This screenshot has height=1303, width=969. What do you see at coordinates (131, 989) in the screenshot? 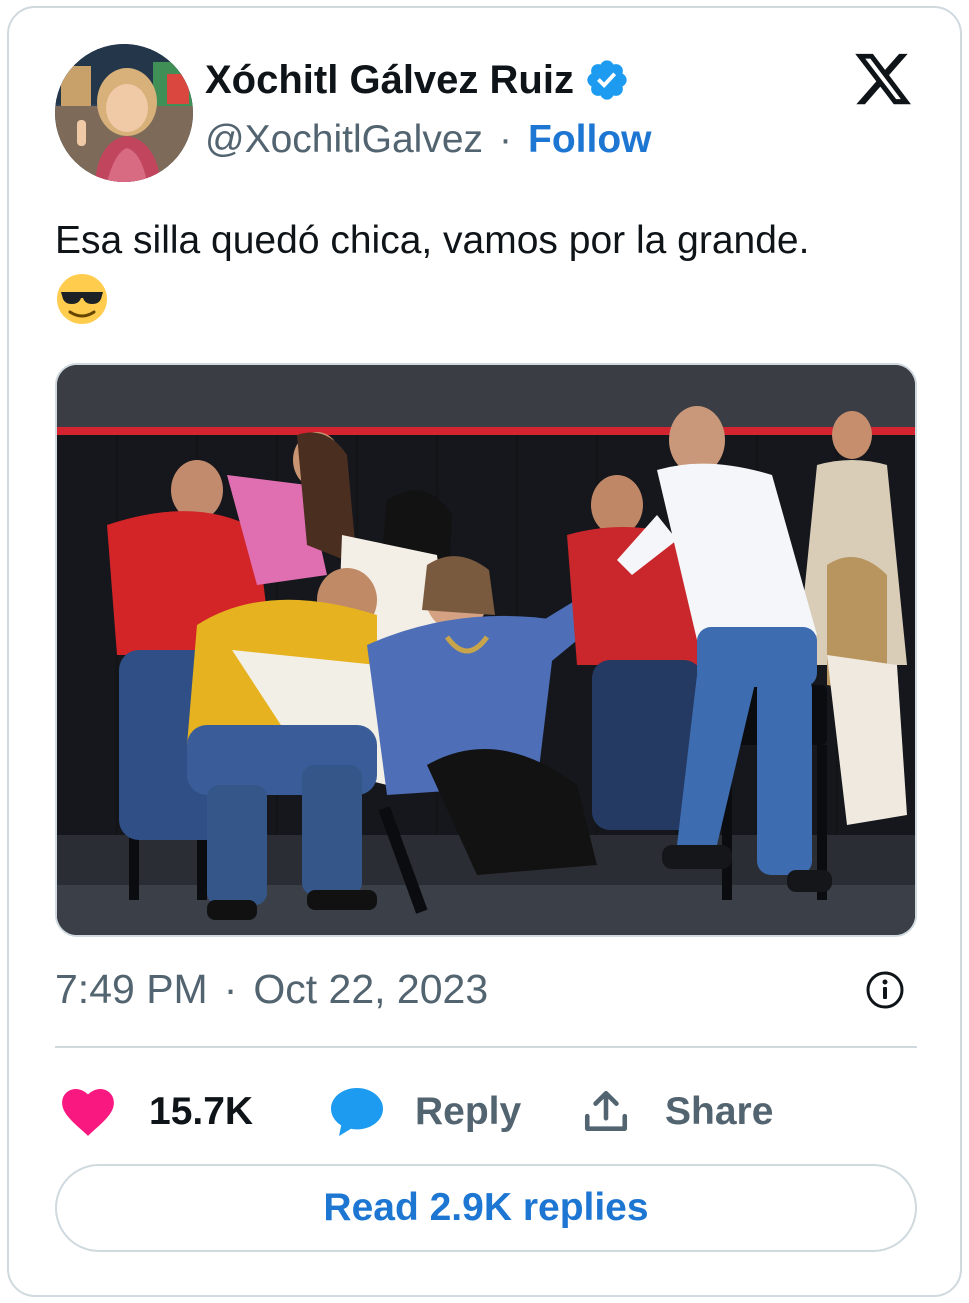
I see `tweet-time: 7:49 PM` at bounding box center [131, 989].